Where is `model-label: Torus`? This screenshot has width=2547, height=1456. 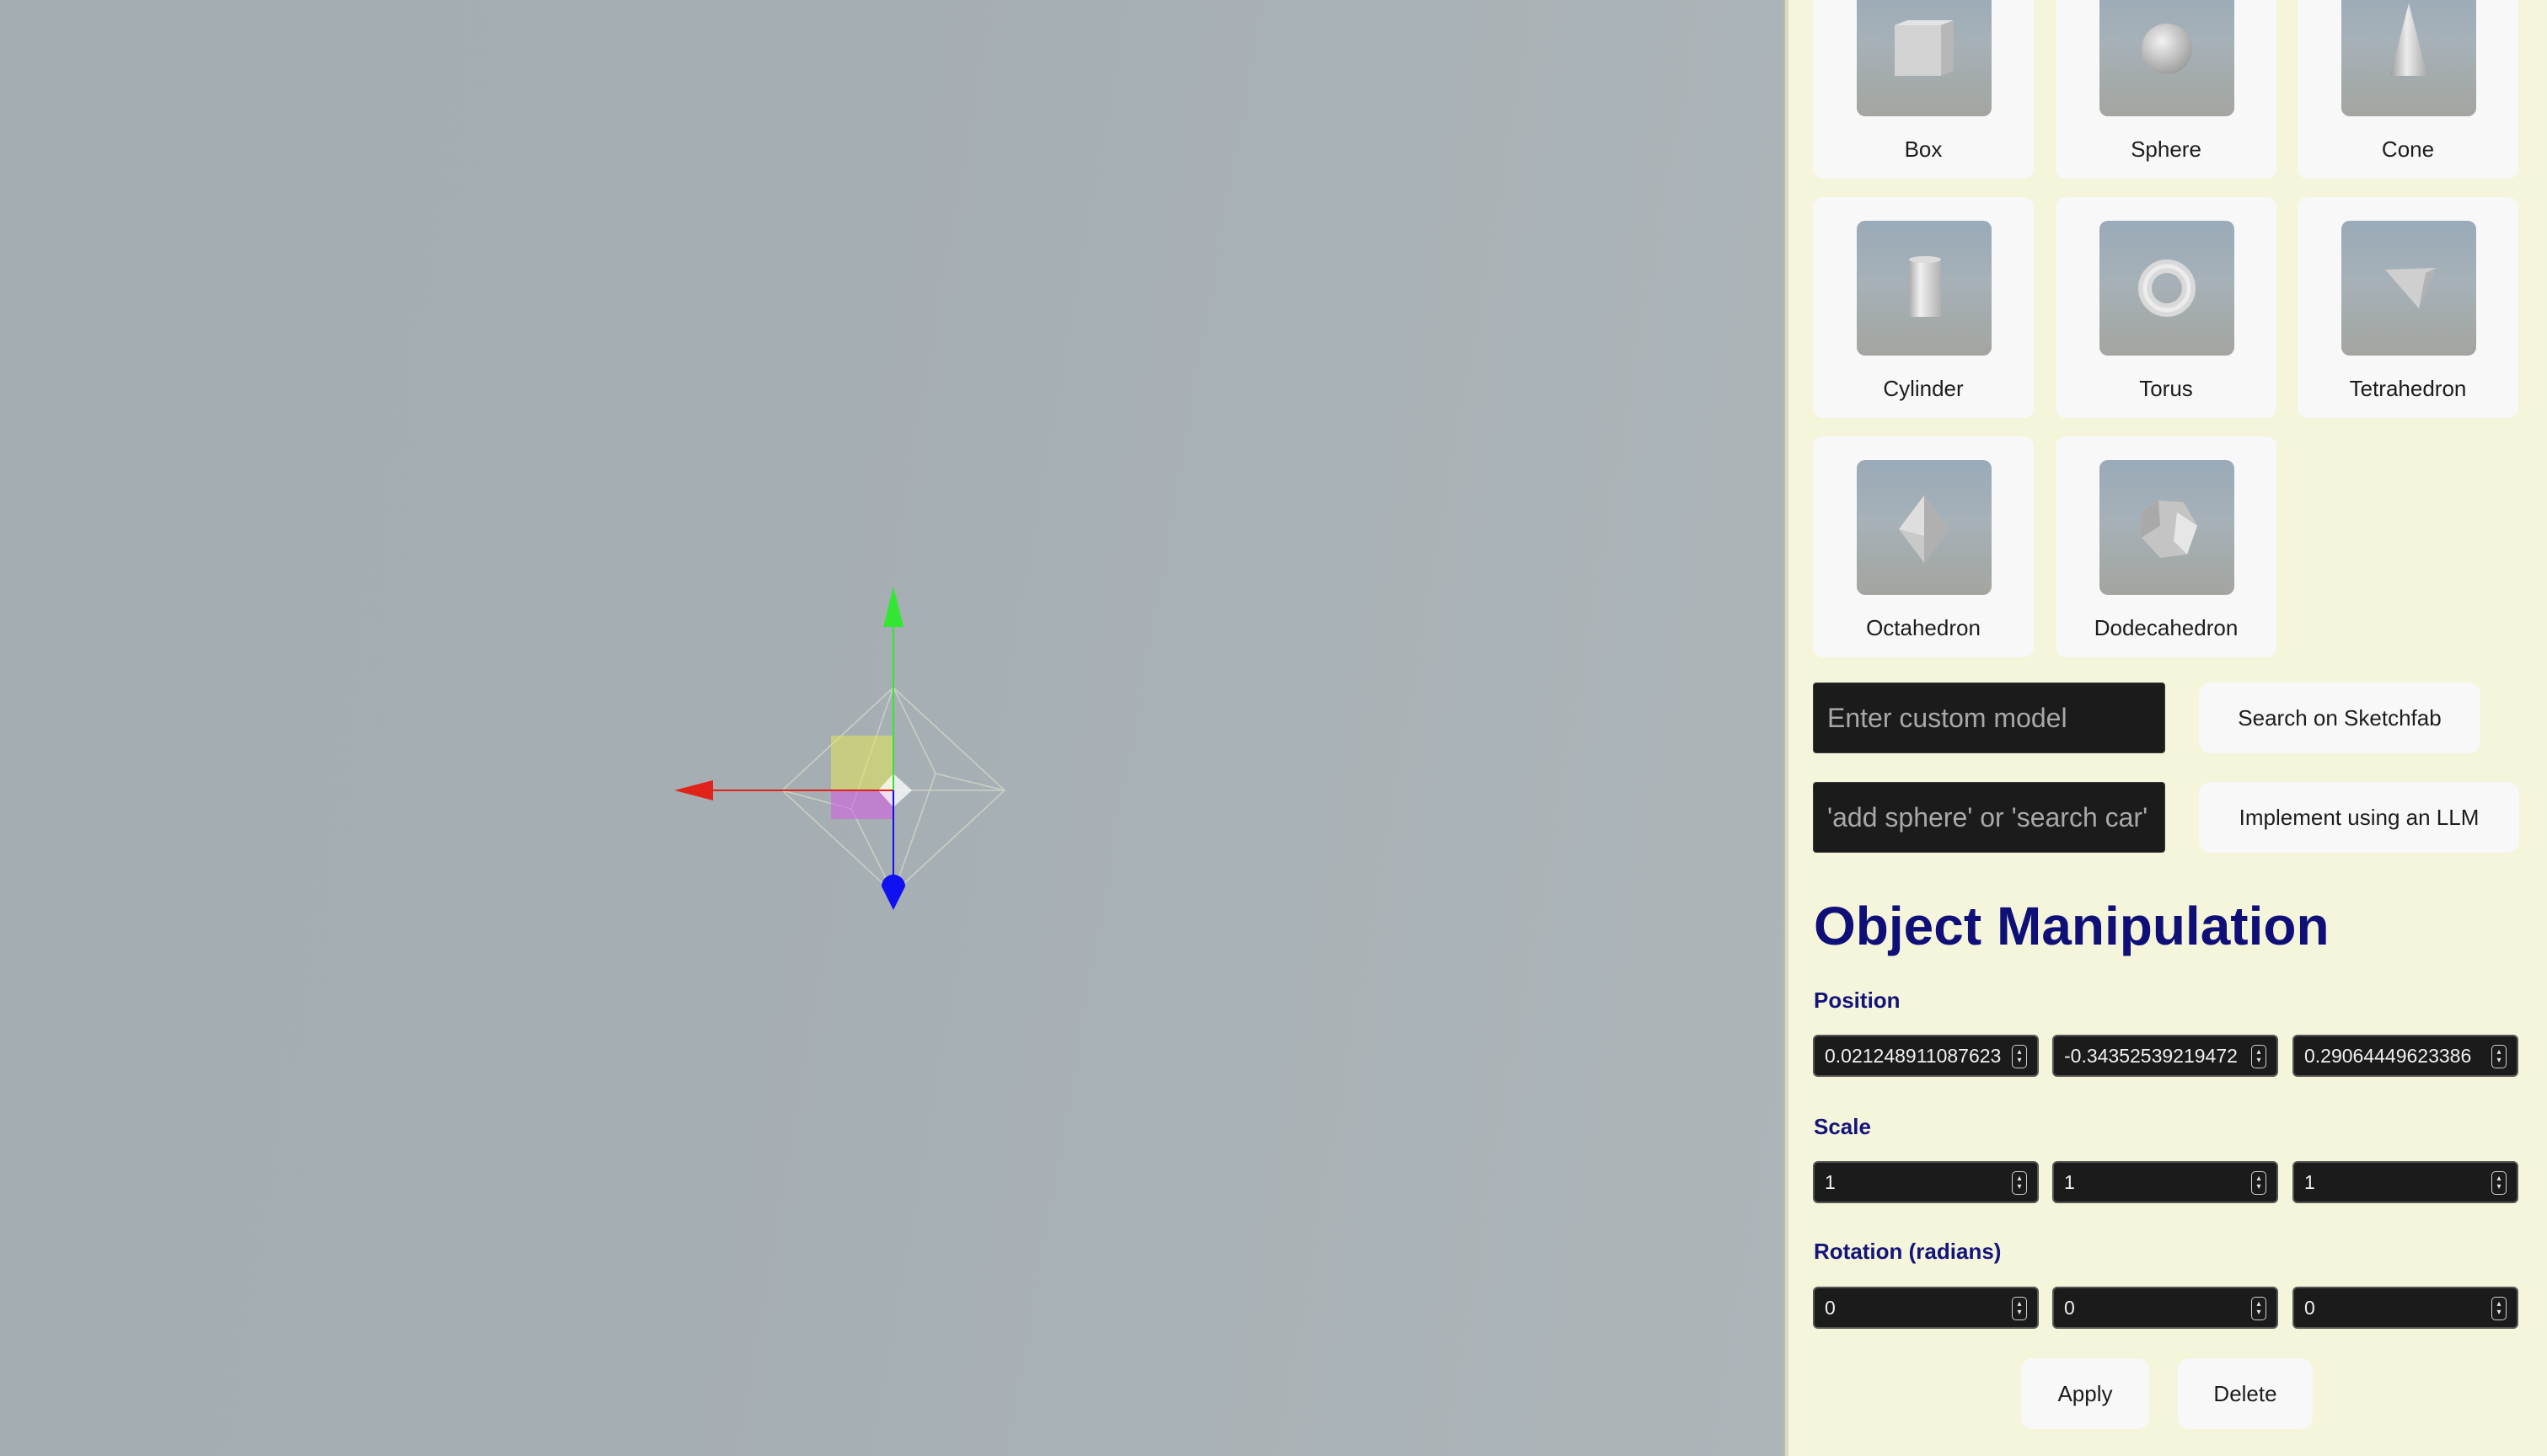 model-label: Torus is located at coordinates (2166, 388).